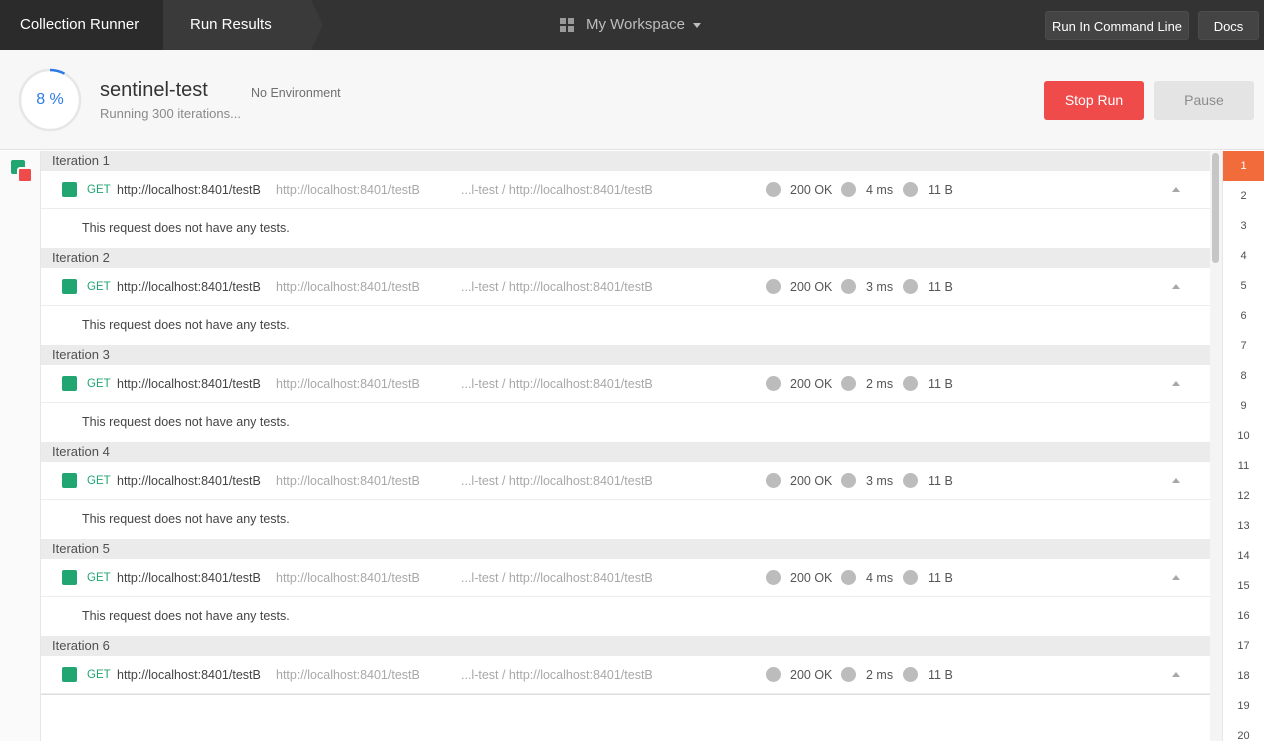  I want to click on breadcrumb-run-results: Run Results, so click(243, 25).